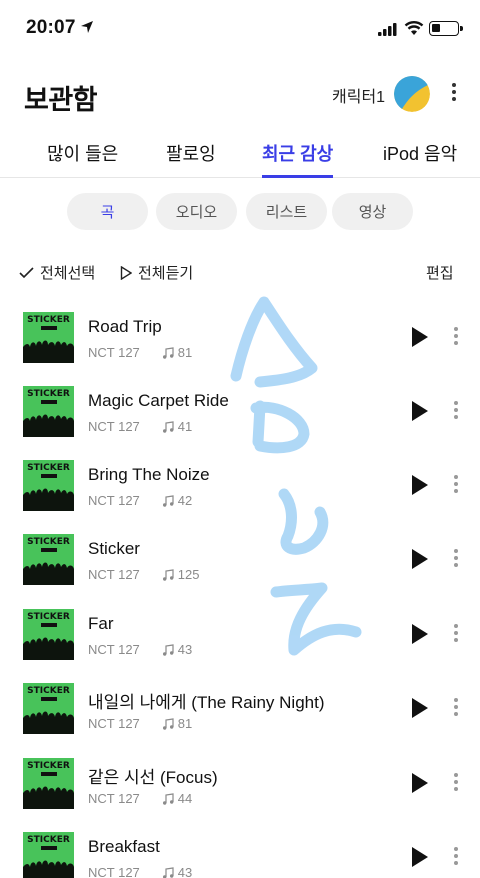  I want to click on song-meta: NCT 127 41, so click(140, 426).